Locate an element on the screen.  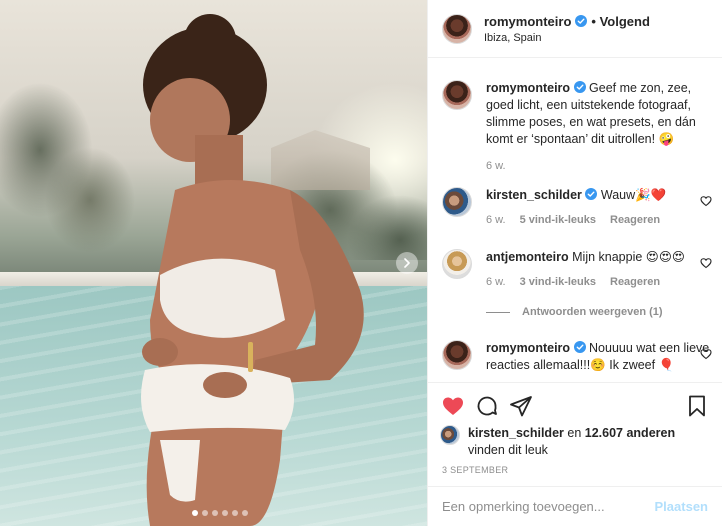
post-comment-button: Plaatsen is located at coordinates (681, 506).